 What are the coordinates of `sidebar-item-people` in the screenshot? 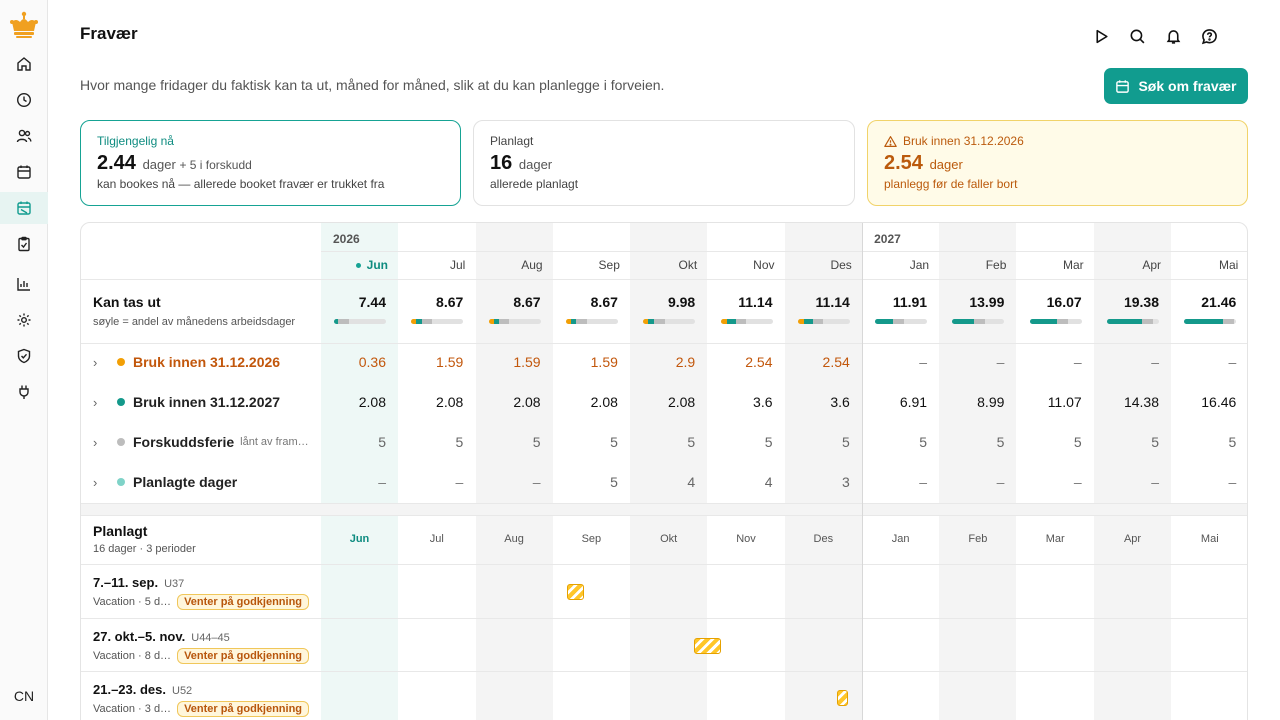 It's located at (24, 136).